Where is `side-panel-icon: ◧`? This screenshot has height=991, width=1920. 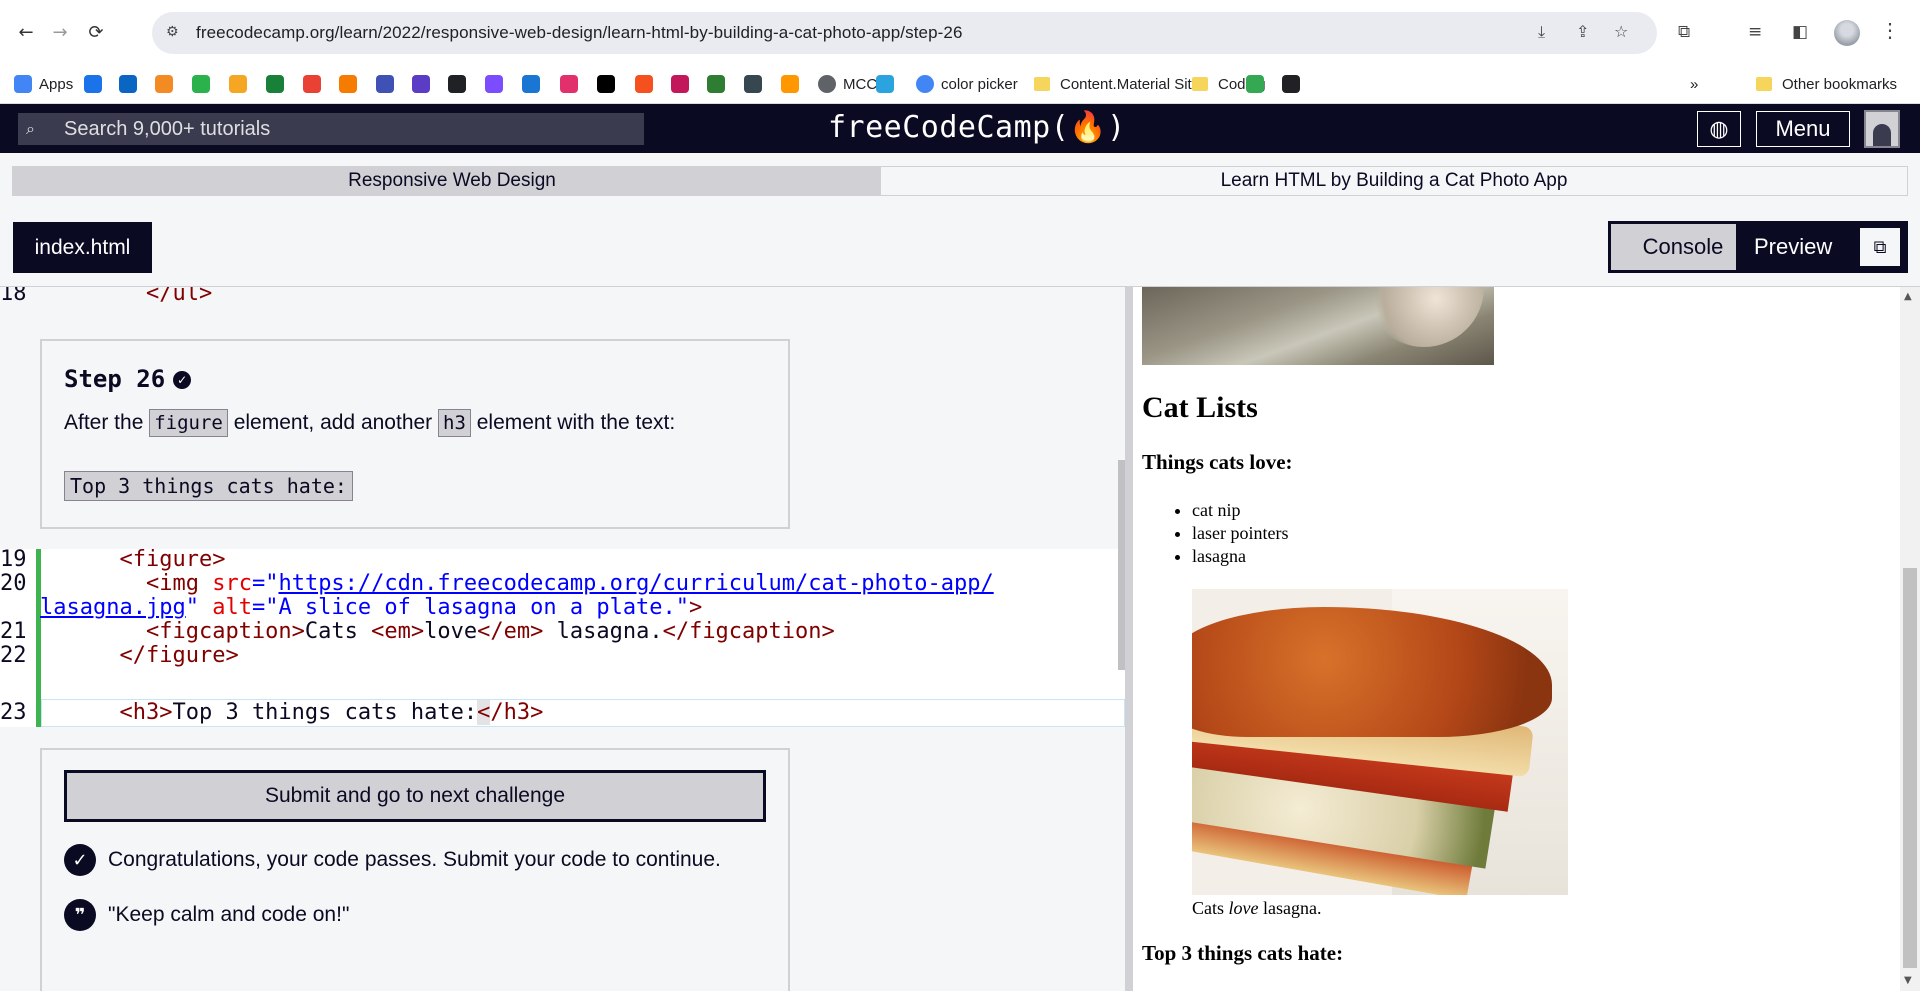 side-panel-icon: ◧ is located at coordinates (1803, 33).